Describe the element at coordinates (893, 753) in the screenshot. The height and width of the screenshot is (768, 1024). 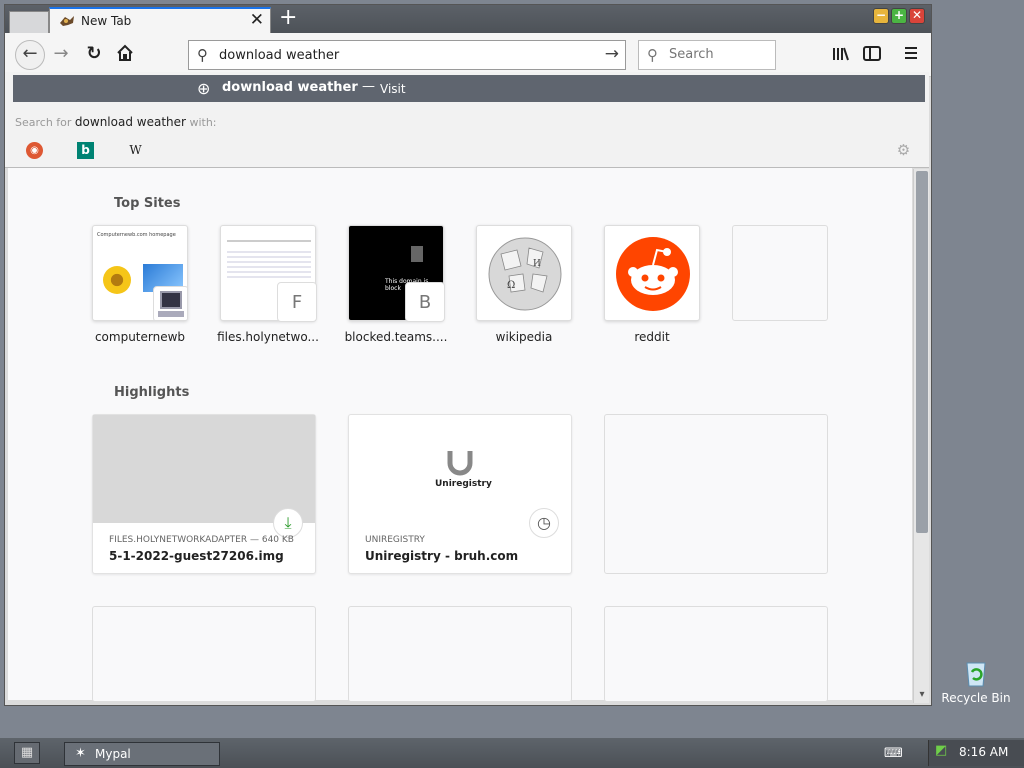
I see `keyboard-icon: ⌨` at that location.